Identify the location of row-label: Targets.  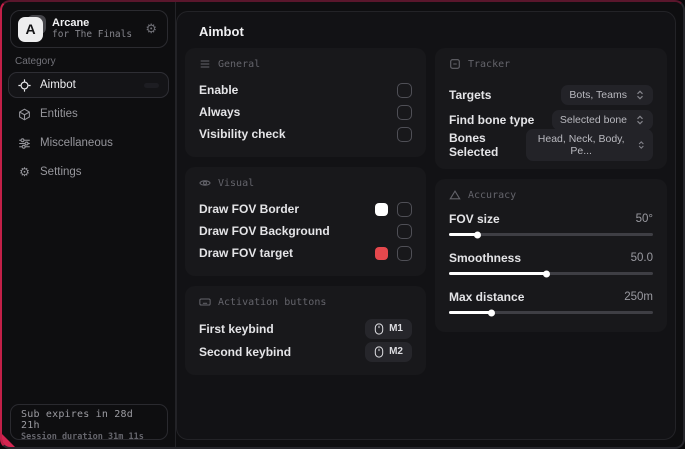
(470, 94).